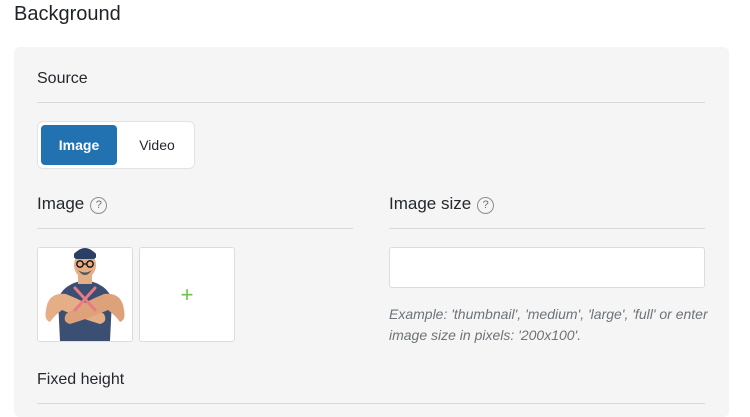 This screenshot has height=417, width=750. I want to click on fixed-height-label: Fixed height, so click(81, 379).